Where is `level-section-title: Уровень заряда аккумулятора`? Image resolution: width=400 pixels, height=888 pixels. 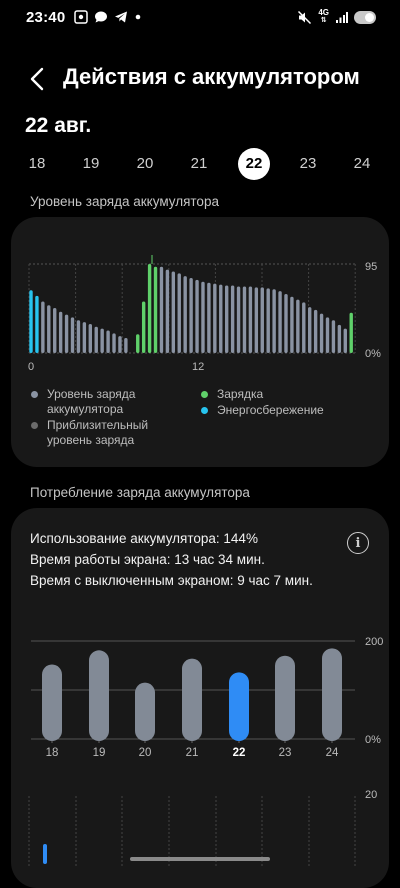
level-section-title: Уровень заряда аккумулятора is located at coordinates (124, 201).